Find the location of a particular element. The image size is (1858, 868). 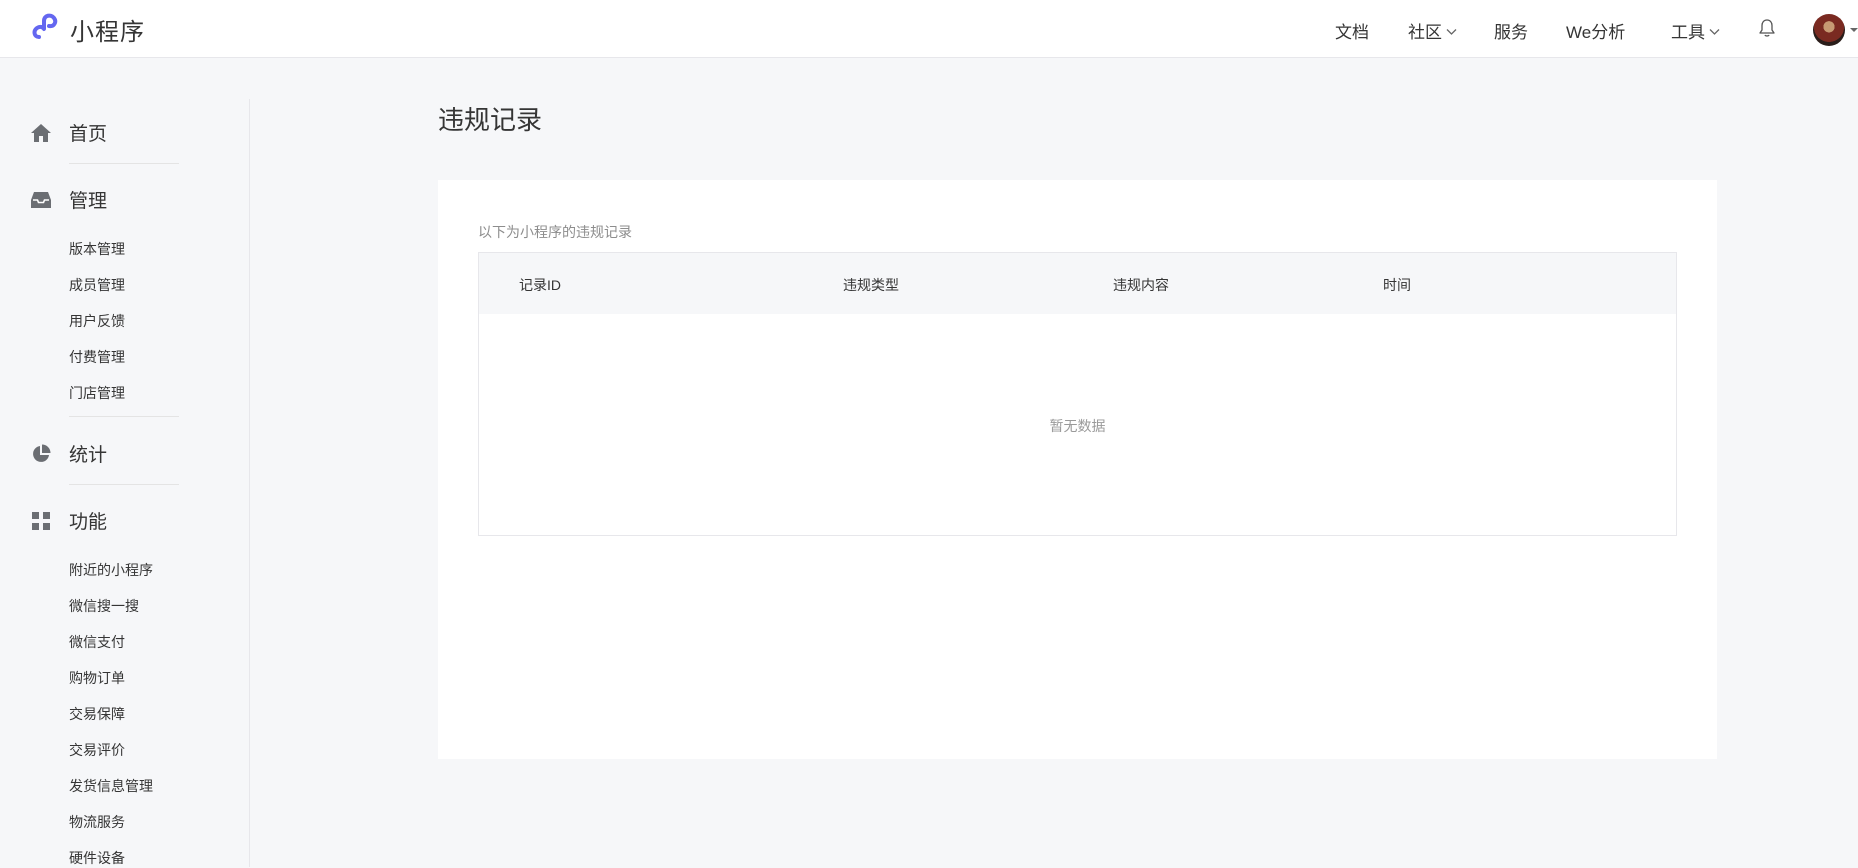

top-header: 小程序 文档 社区 服务 We分析 工具 is located at coordinates (929, 29).